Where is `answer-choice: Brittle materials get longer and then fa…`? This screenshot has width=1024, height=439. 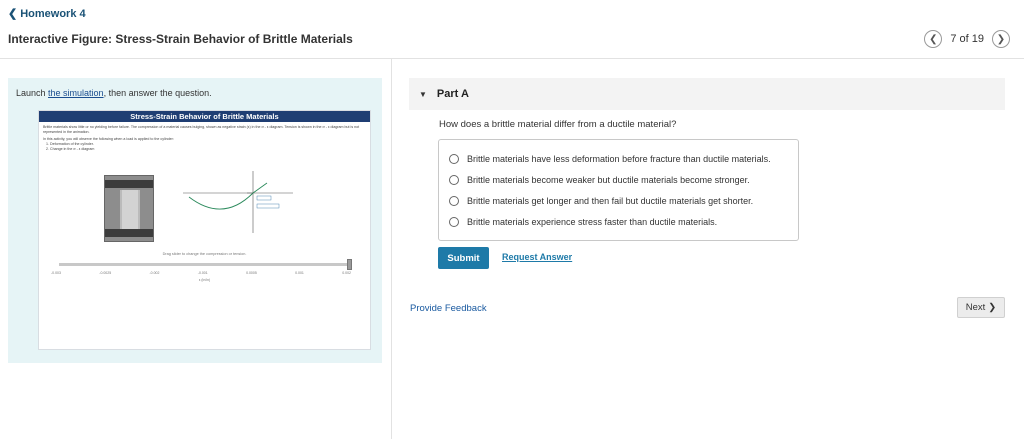 answer-choice: Brittle materials get longer and then fa… is located at coordinates (618, 200).